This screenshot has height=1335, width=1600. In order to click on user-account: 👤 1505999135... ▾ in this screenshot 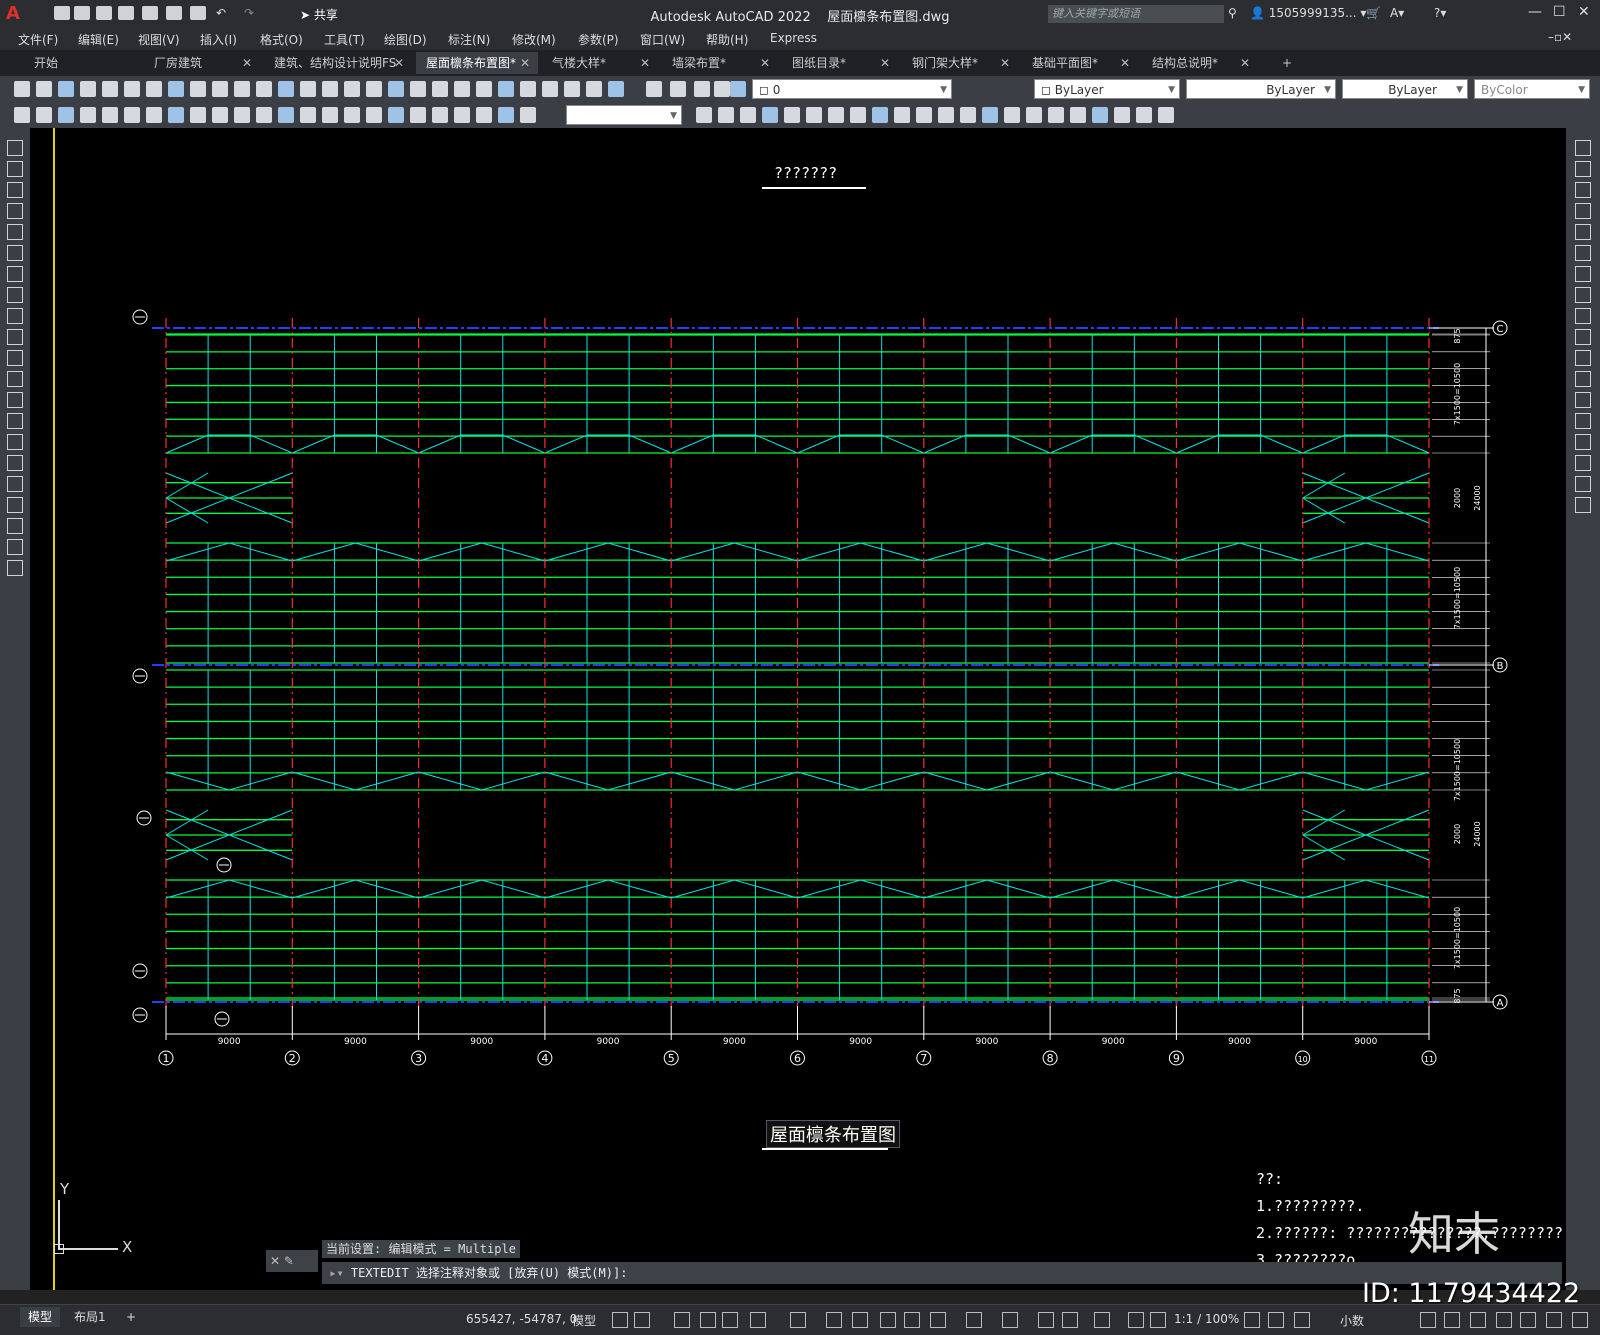, I will do `click(1308, 13)`.